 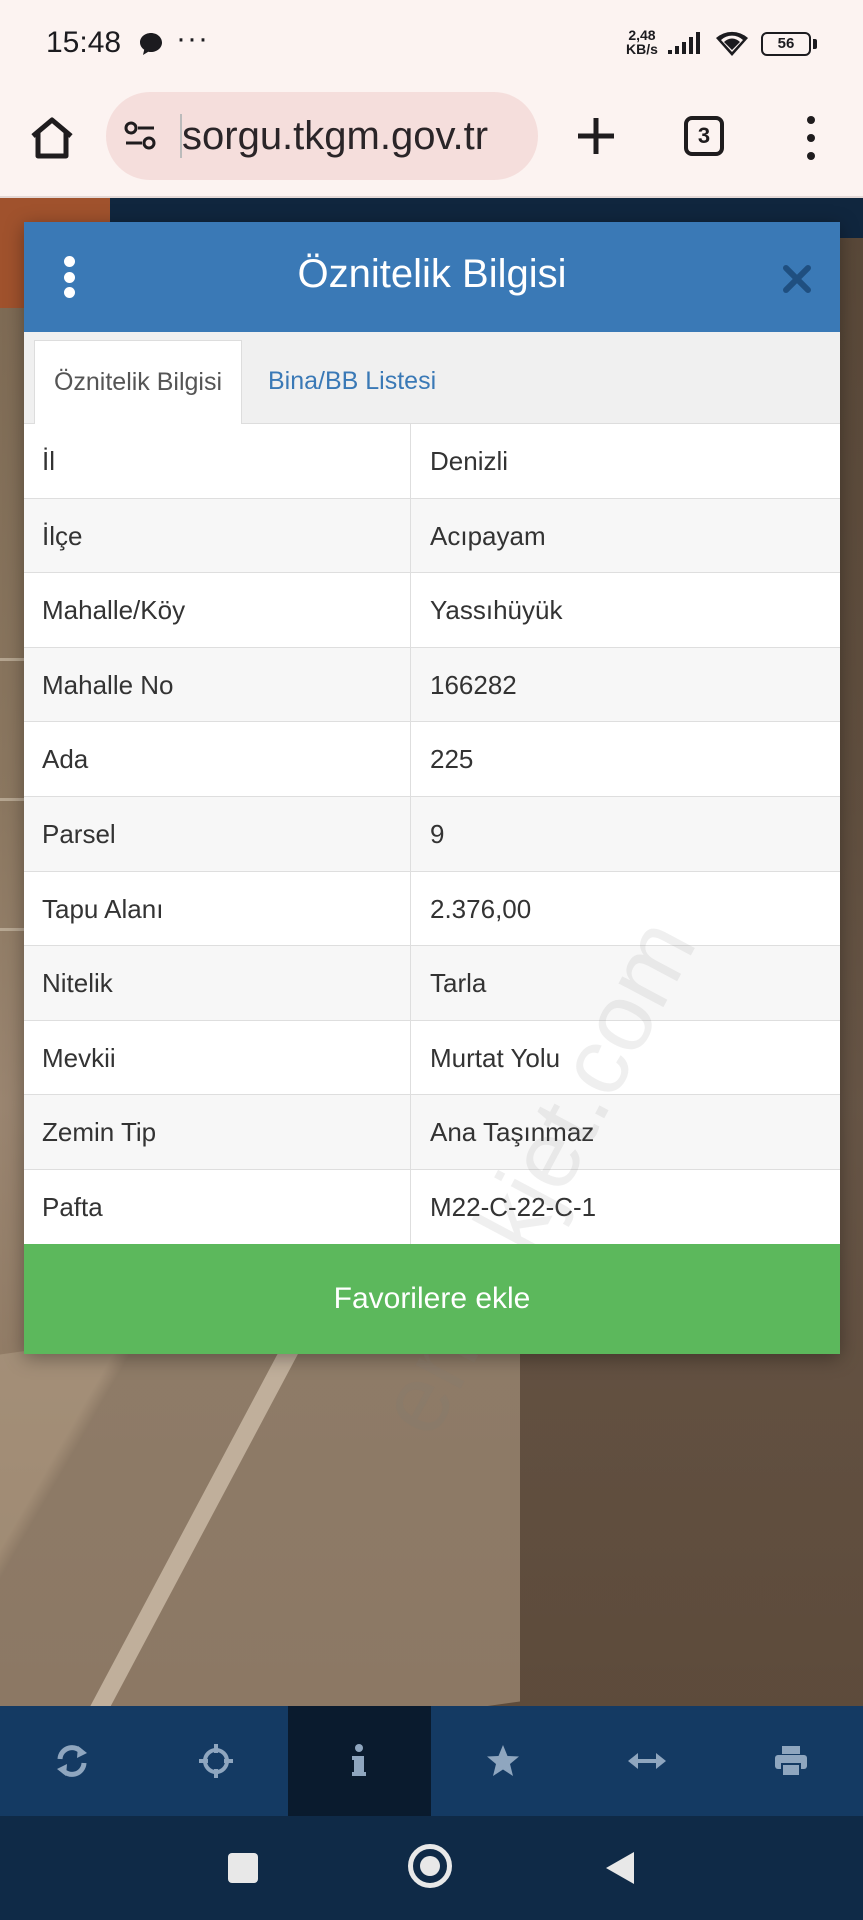 I want to click on table-row: Parsel 9, so click(x=432, y=834).